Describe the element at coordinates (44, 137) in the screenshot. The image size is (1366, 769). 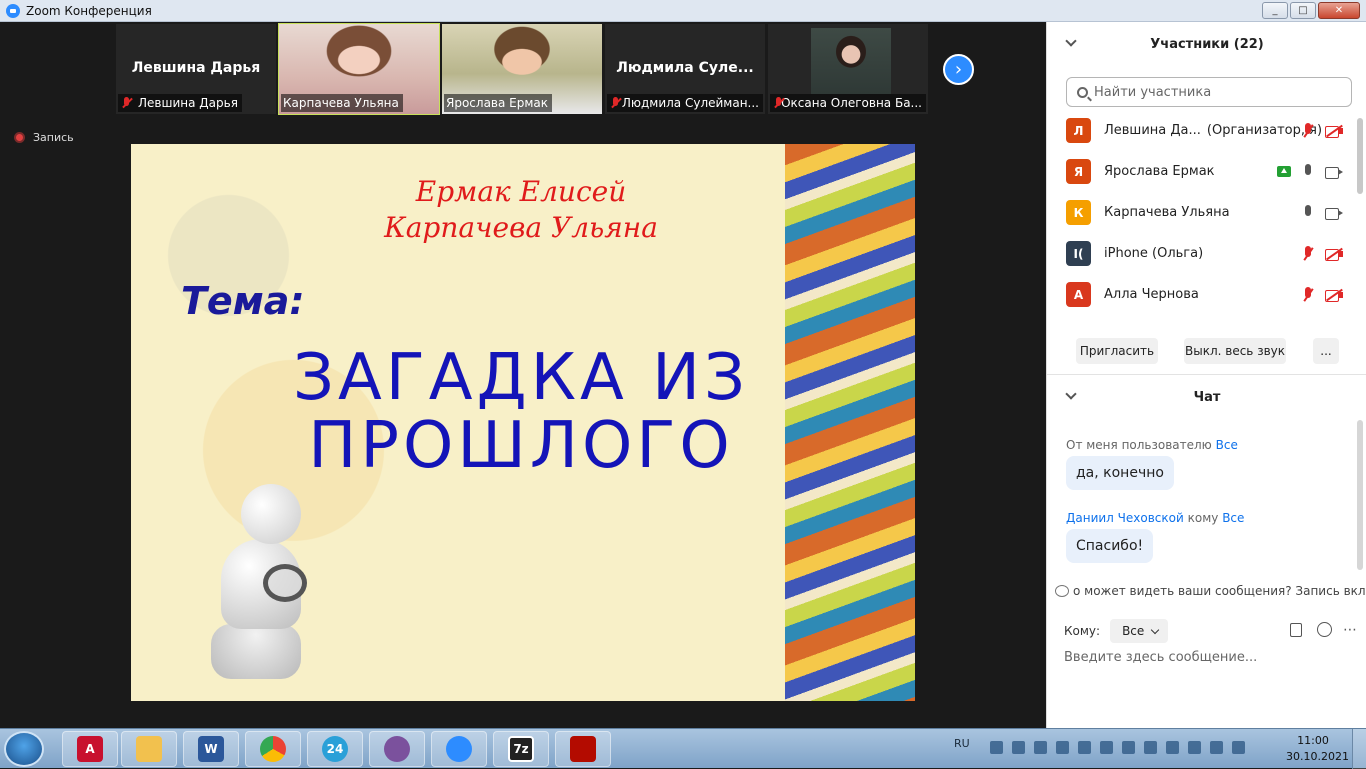
I see `recording-indicator: Запись` at that location.